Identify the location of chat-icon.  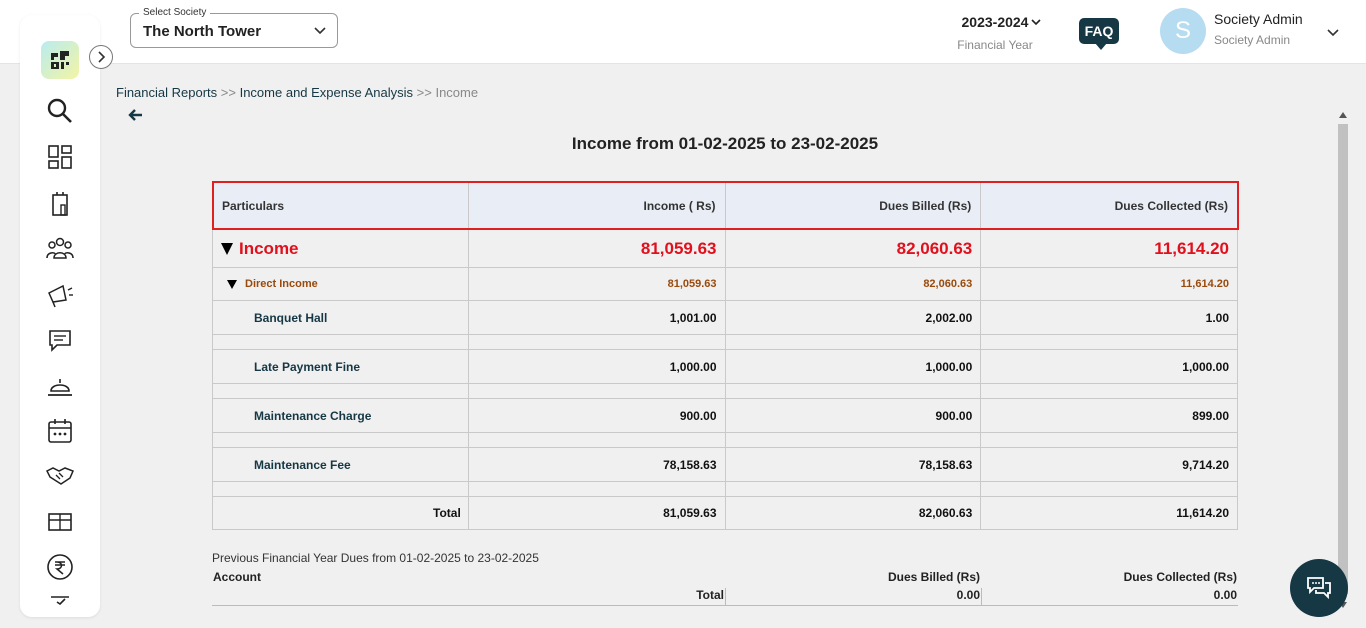
(60, 340).